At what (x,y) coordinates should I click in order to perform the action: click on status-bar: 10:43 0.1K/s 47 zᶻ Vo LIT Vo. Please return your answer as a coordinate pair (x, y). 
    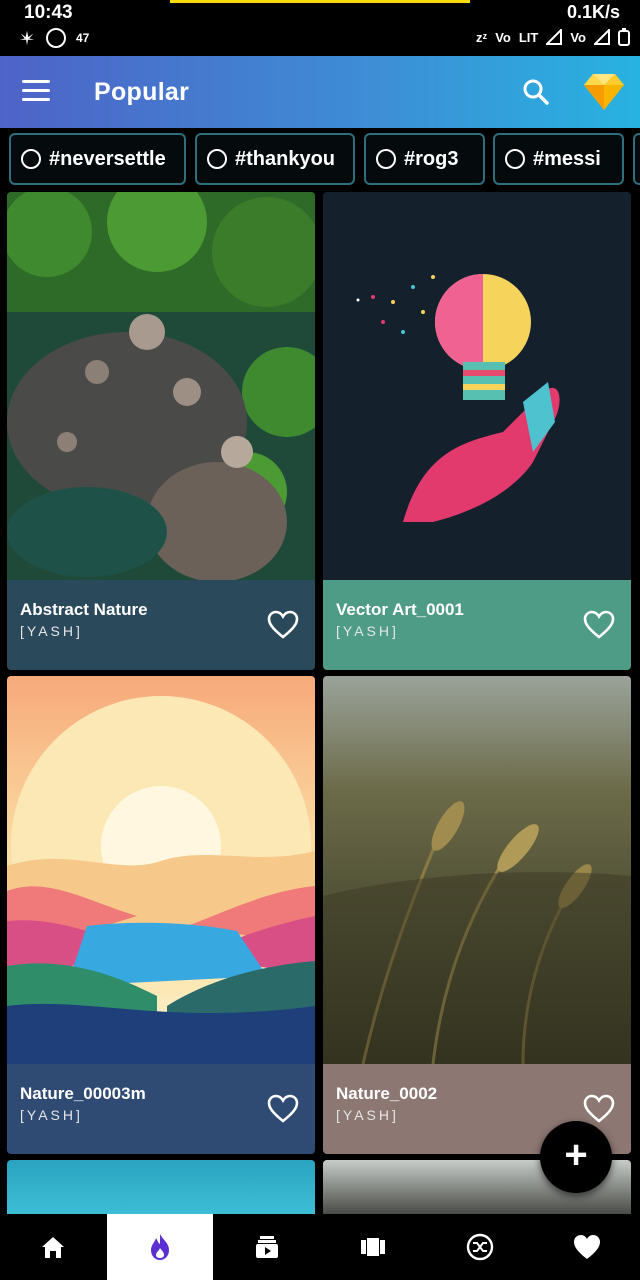
    Looking at the image, I should click on (320, 28).